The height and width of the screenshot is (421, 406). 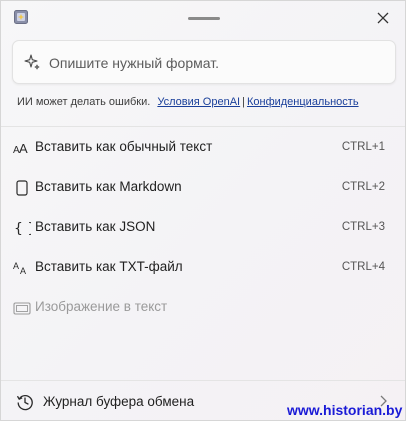 I want to click on disclaimer-text: ИИ может делать ошибки., so click(x=84, y=102).